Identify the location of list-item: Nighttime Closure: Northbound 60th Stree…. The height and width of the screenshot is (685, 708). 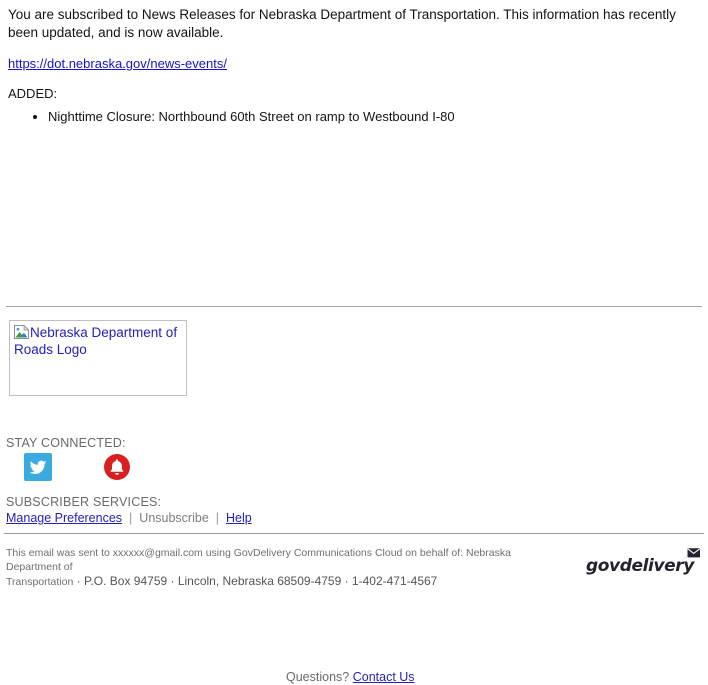
(370, 116).